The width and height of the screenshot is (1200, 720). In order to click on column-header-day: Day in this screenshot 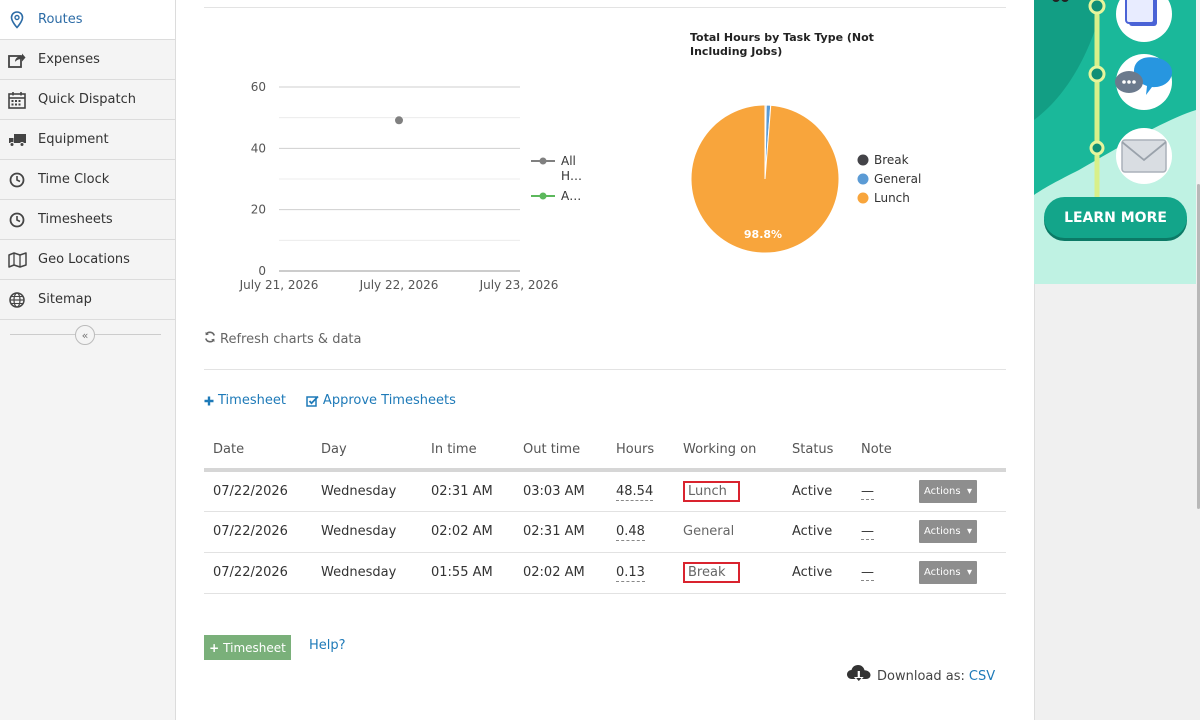, I will do `click(367, 451)`.